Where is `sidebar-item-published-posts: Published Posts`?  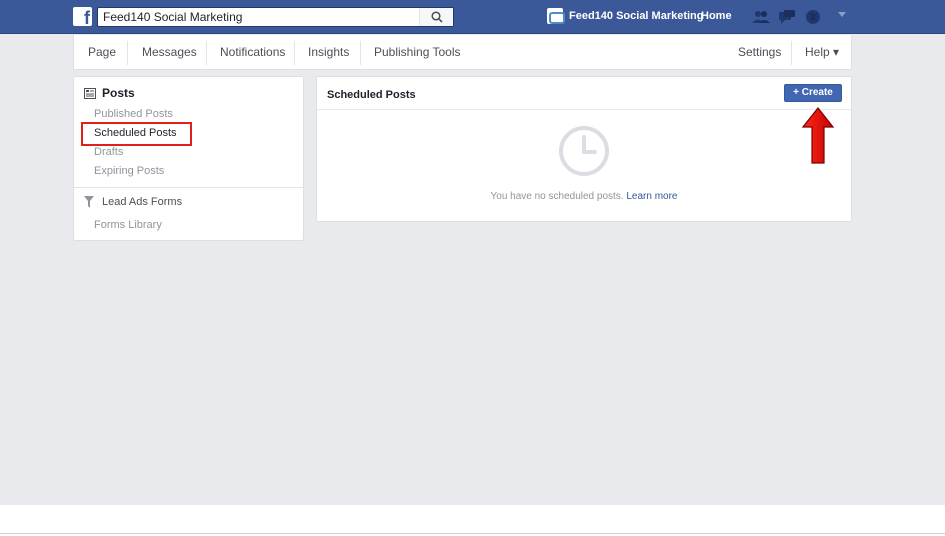 sidebar-item-published-posts: Published Posts is located at coordinates (133, 114).